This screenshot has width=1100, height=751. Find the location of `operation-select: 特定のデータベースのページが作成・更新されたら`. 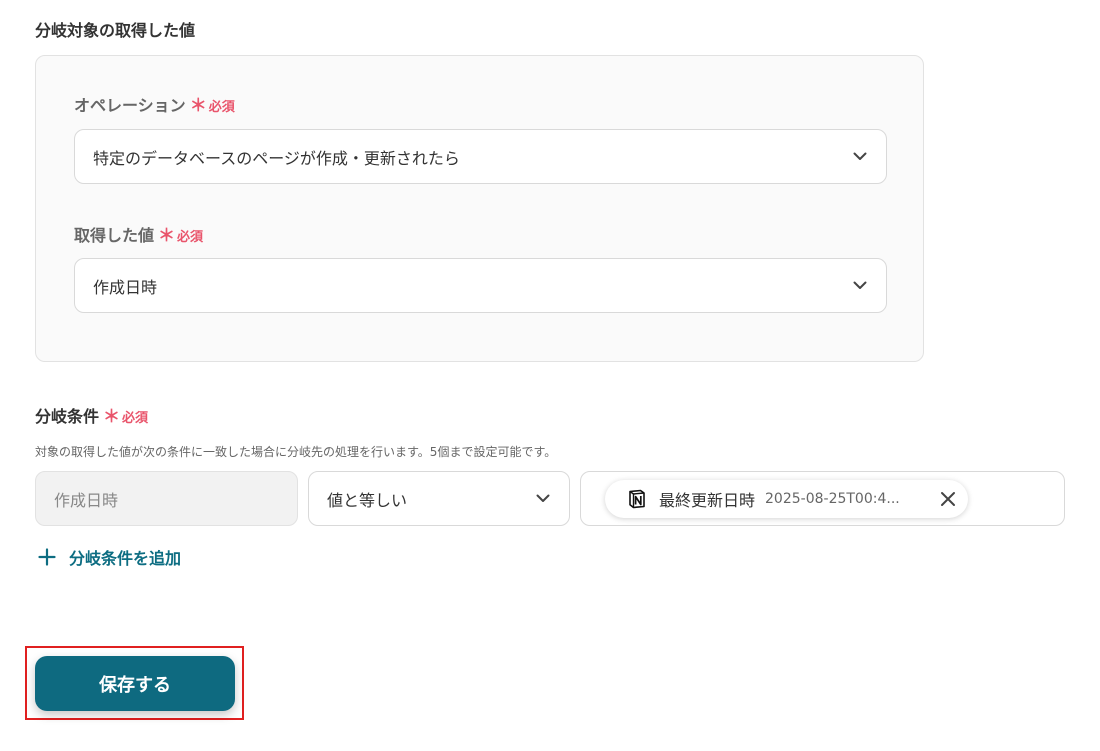

operation-select: 特定のデータベースのページが作成・更新されたら is located at coordinates (480, 156).